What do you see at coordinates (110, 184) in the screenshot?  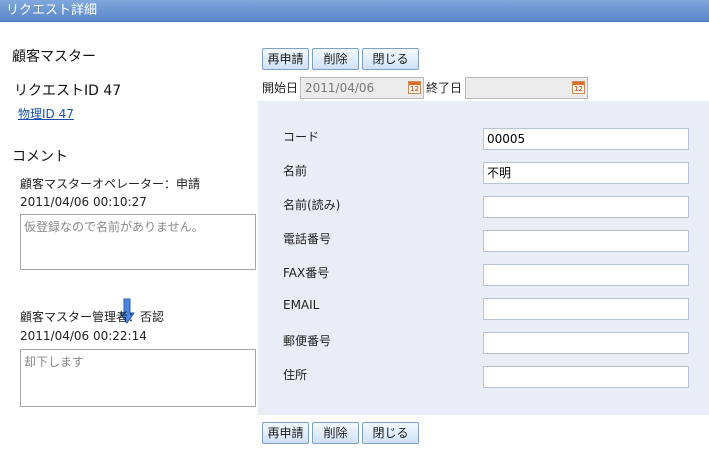 I see `comment-author-status: 顧客マスターオペレーター：申請` at bounding box center [110, 184].